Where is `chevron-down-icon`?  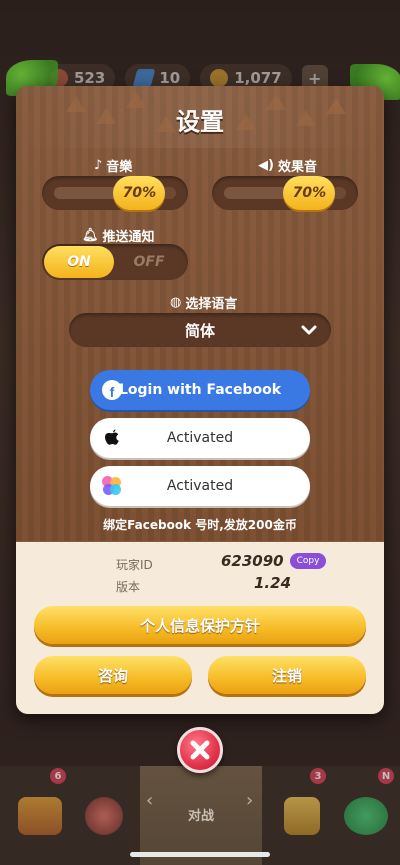
chevron-down-icon is located at coordinates (309, 330).